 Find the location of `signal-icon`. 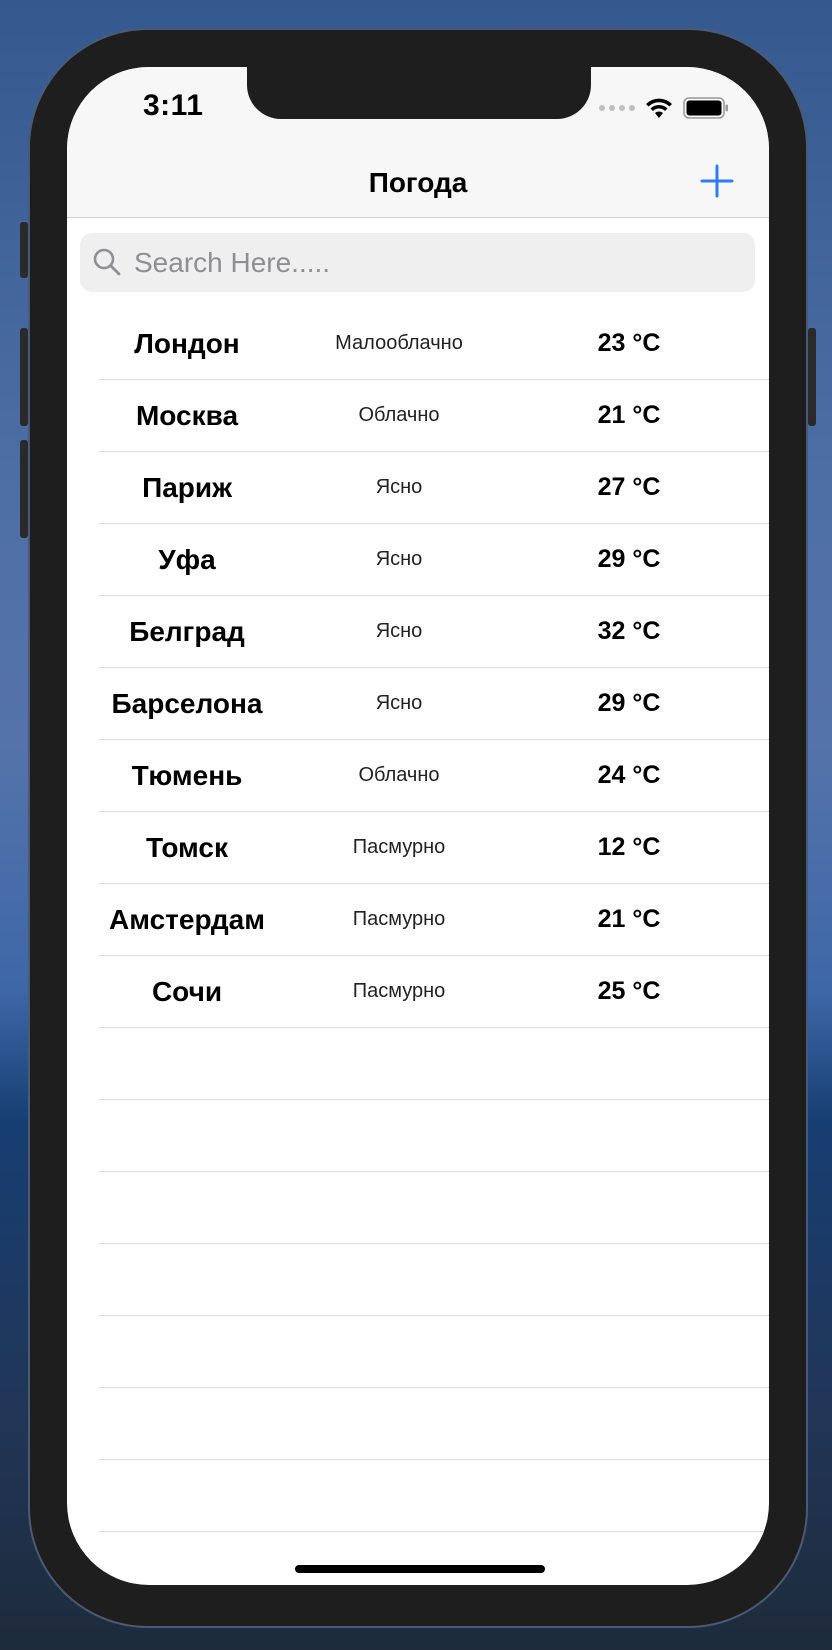

signal-icon is located at coordinates (617, 108).